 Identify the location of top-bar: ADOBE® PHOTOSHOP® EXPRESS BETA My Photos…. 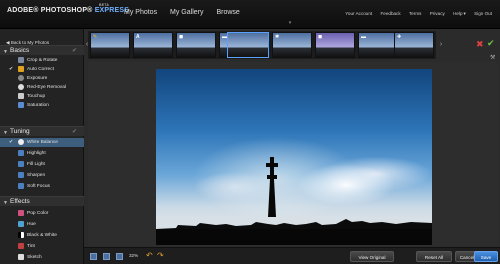
(250, 14).